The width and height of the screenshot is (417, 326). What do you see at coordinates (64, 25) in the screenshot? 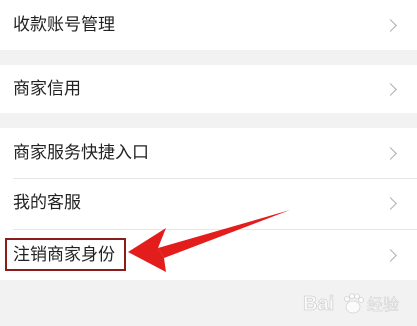
I see `menu-item-label: 收款账号管理` at bounding box center [64, 25].